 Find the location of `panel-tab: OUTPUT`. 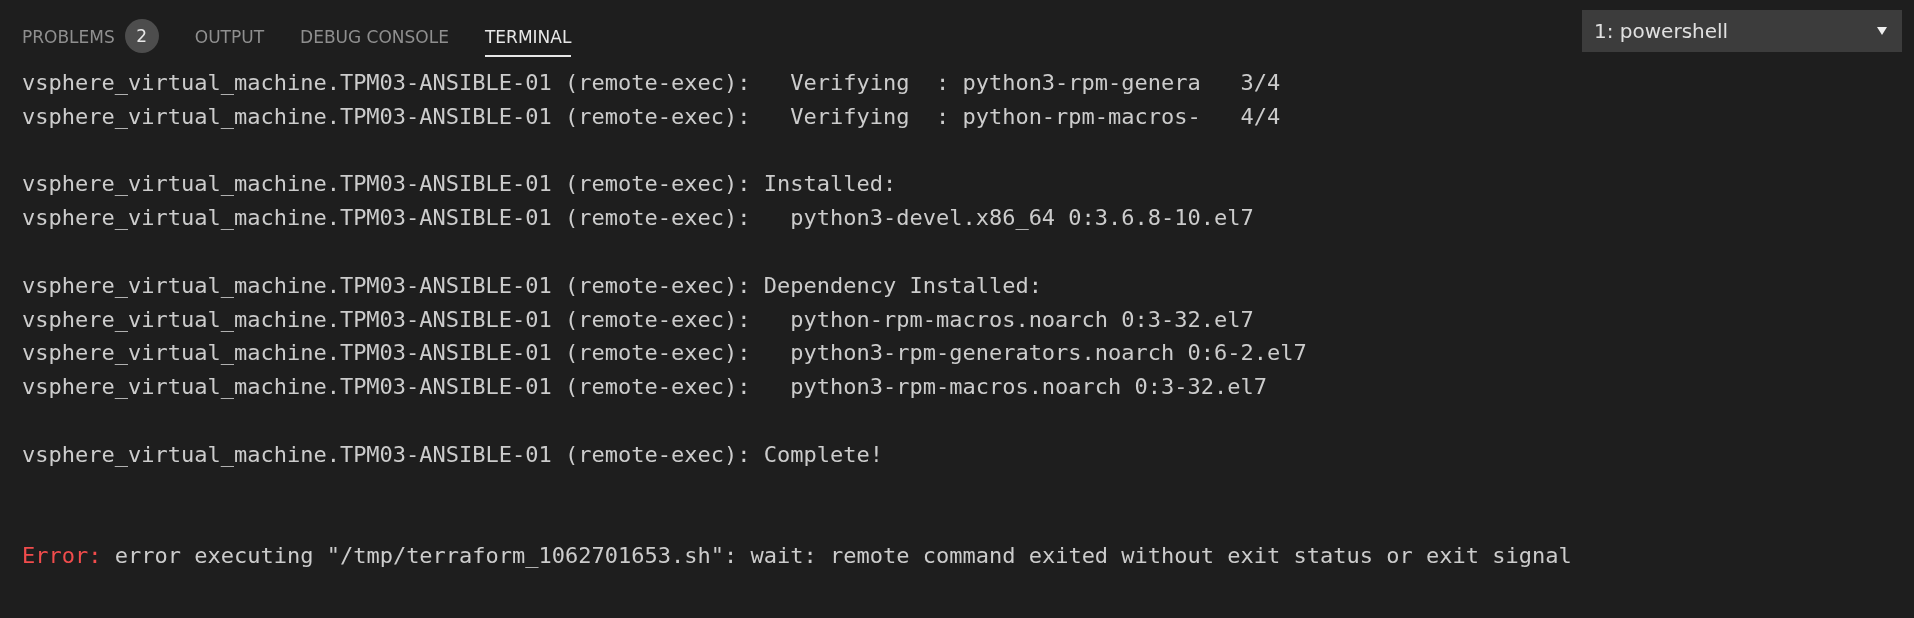

panel-tab: OUTPUT is located at coordinates (229, 38).